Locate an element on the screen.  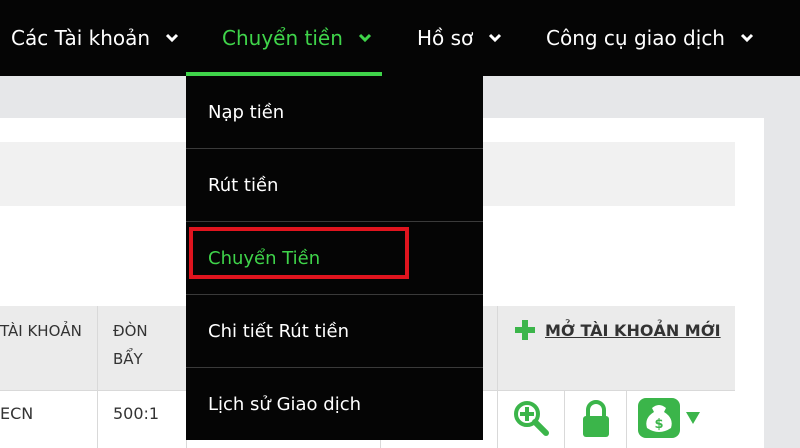
nav-transfer: Chuyển tiền is located at coordinates (297, 38).